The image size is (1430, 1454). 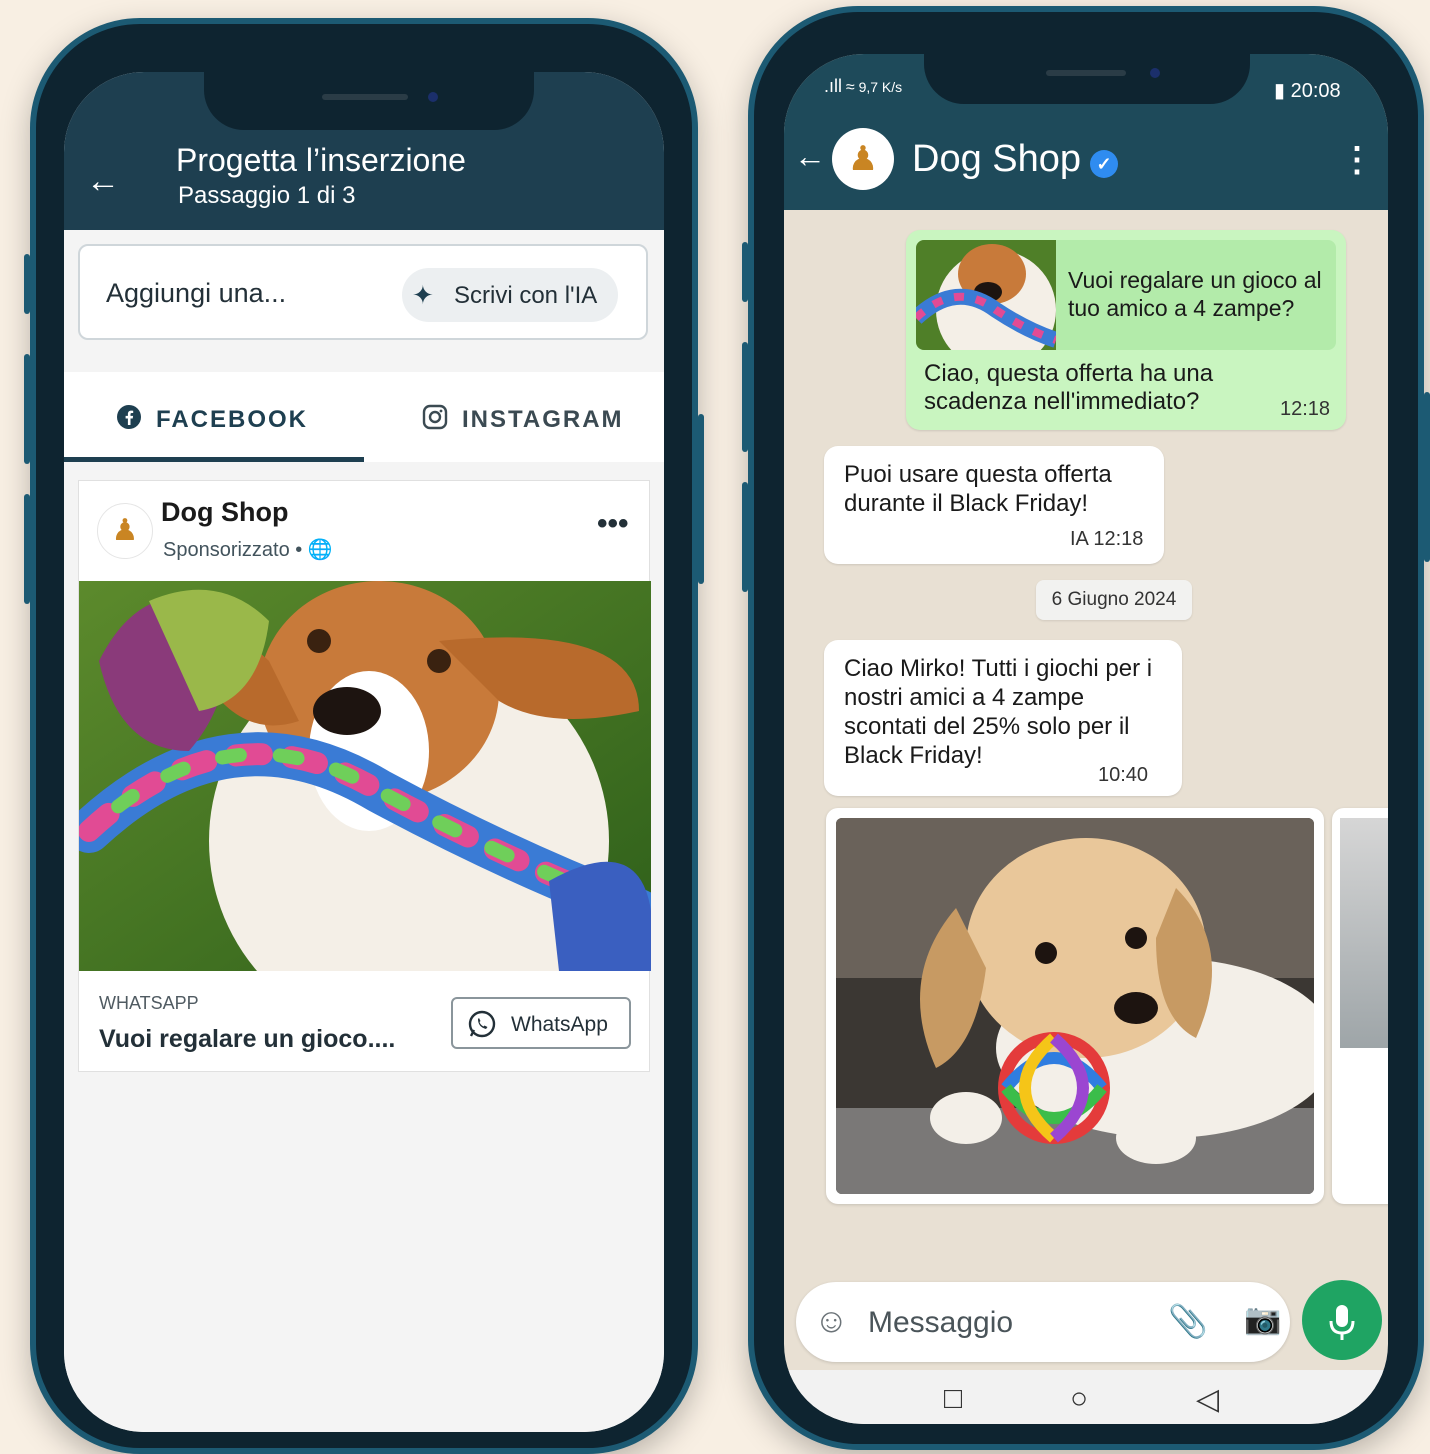 What do you see at coordinates (321, 160) in the screenshot?
I see `page-title: Progetta l’inserzione` at bounding box center [321, 160].